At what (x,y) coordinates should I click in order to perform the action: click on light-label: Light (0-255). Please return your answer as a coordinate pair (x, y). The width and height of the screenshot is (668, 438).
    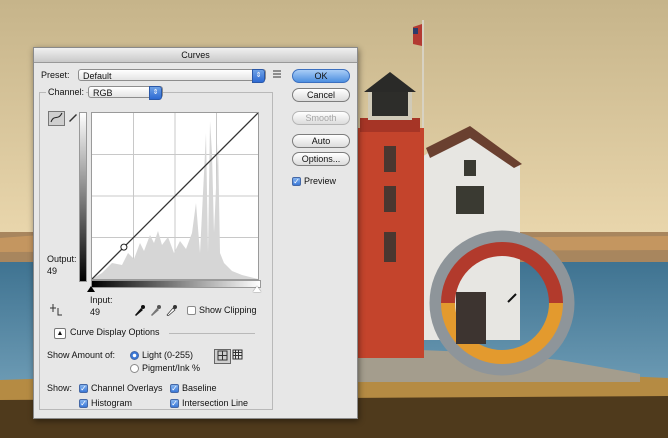
    Looking at the image, I should click on (168, 355).